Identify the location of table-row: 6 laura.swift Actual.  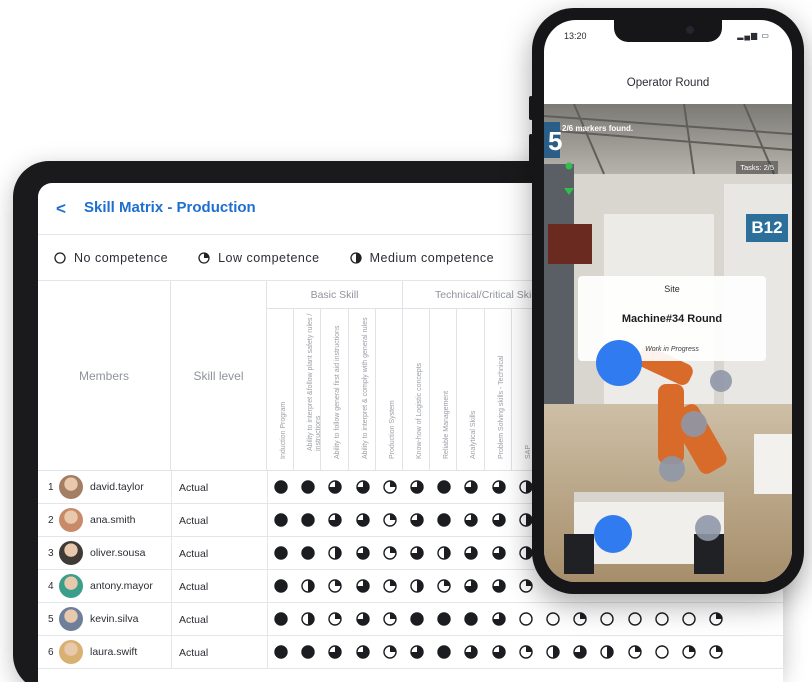
(410, 652).